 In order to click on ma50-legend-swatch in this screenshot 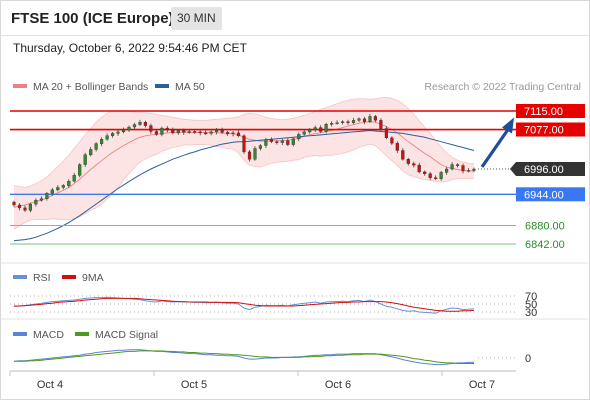, I will do `click(162, 86)`.